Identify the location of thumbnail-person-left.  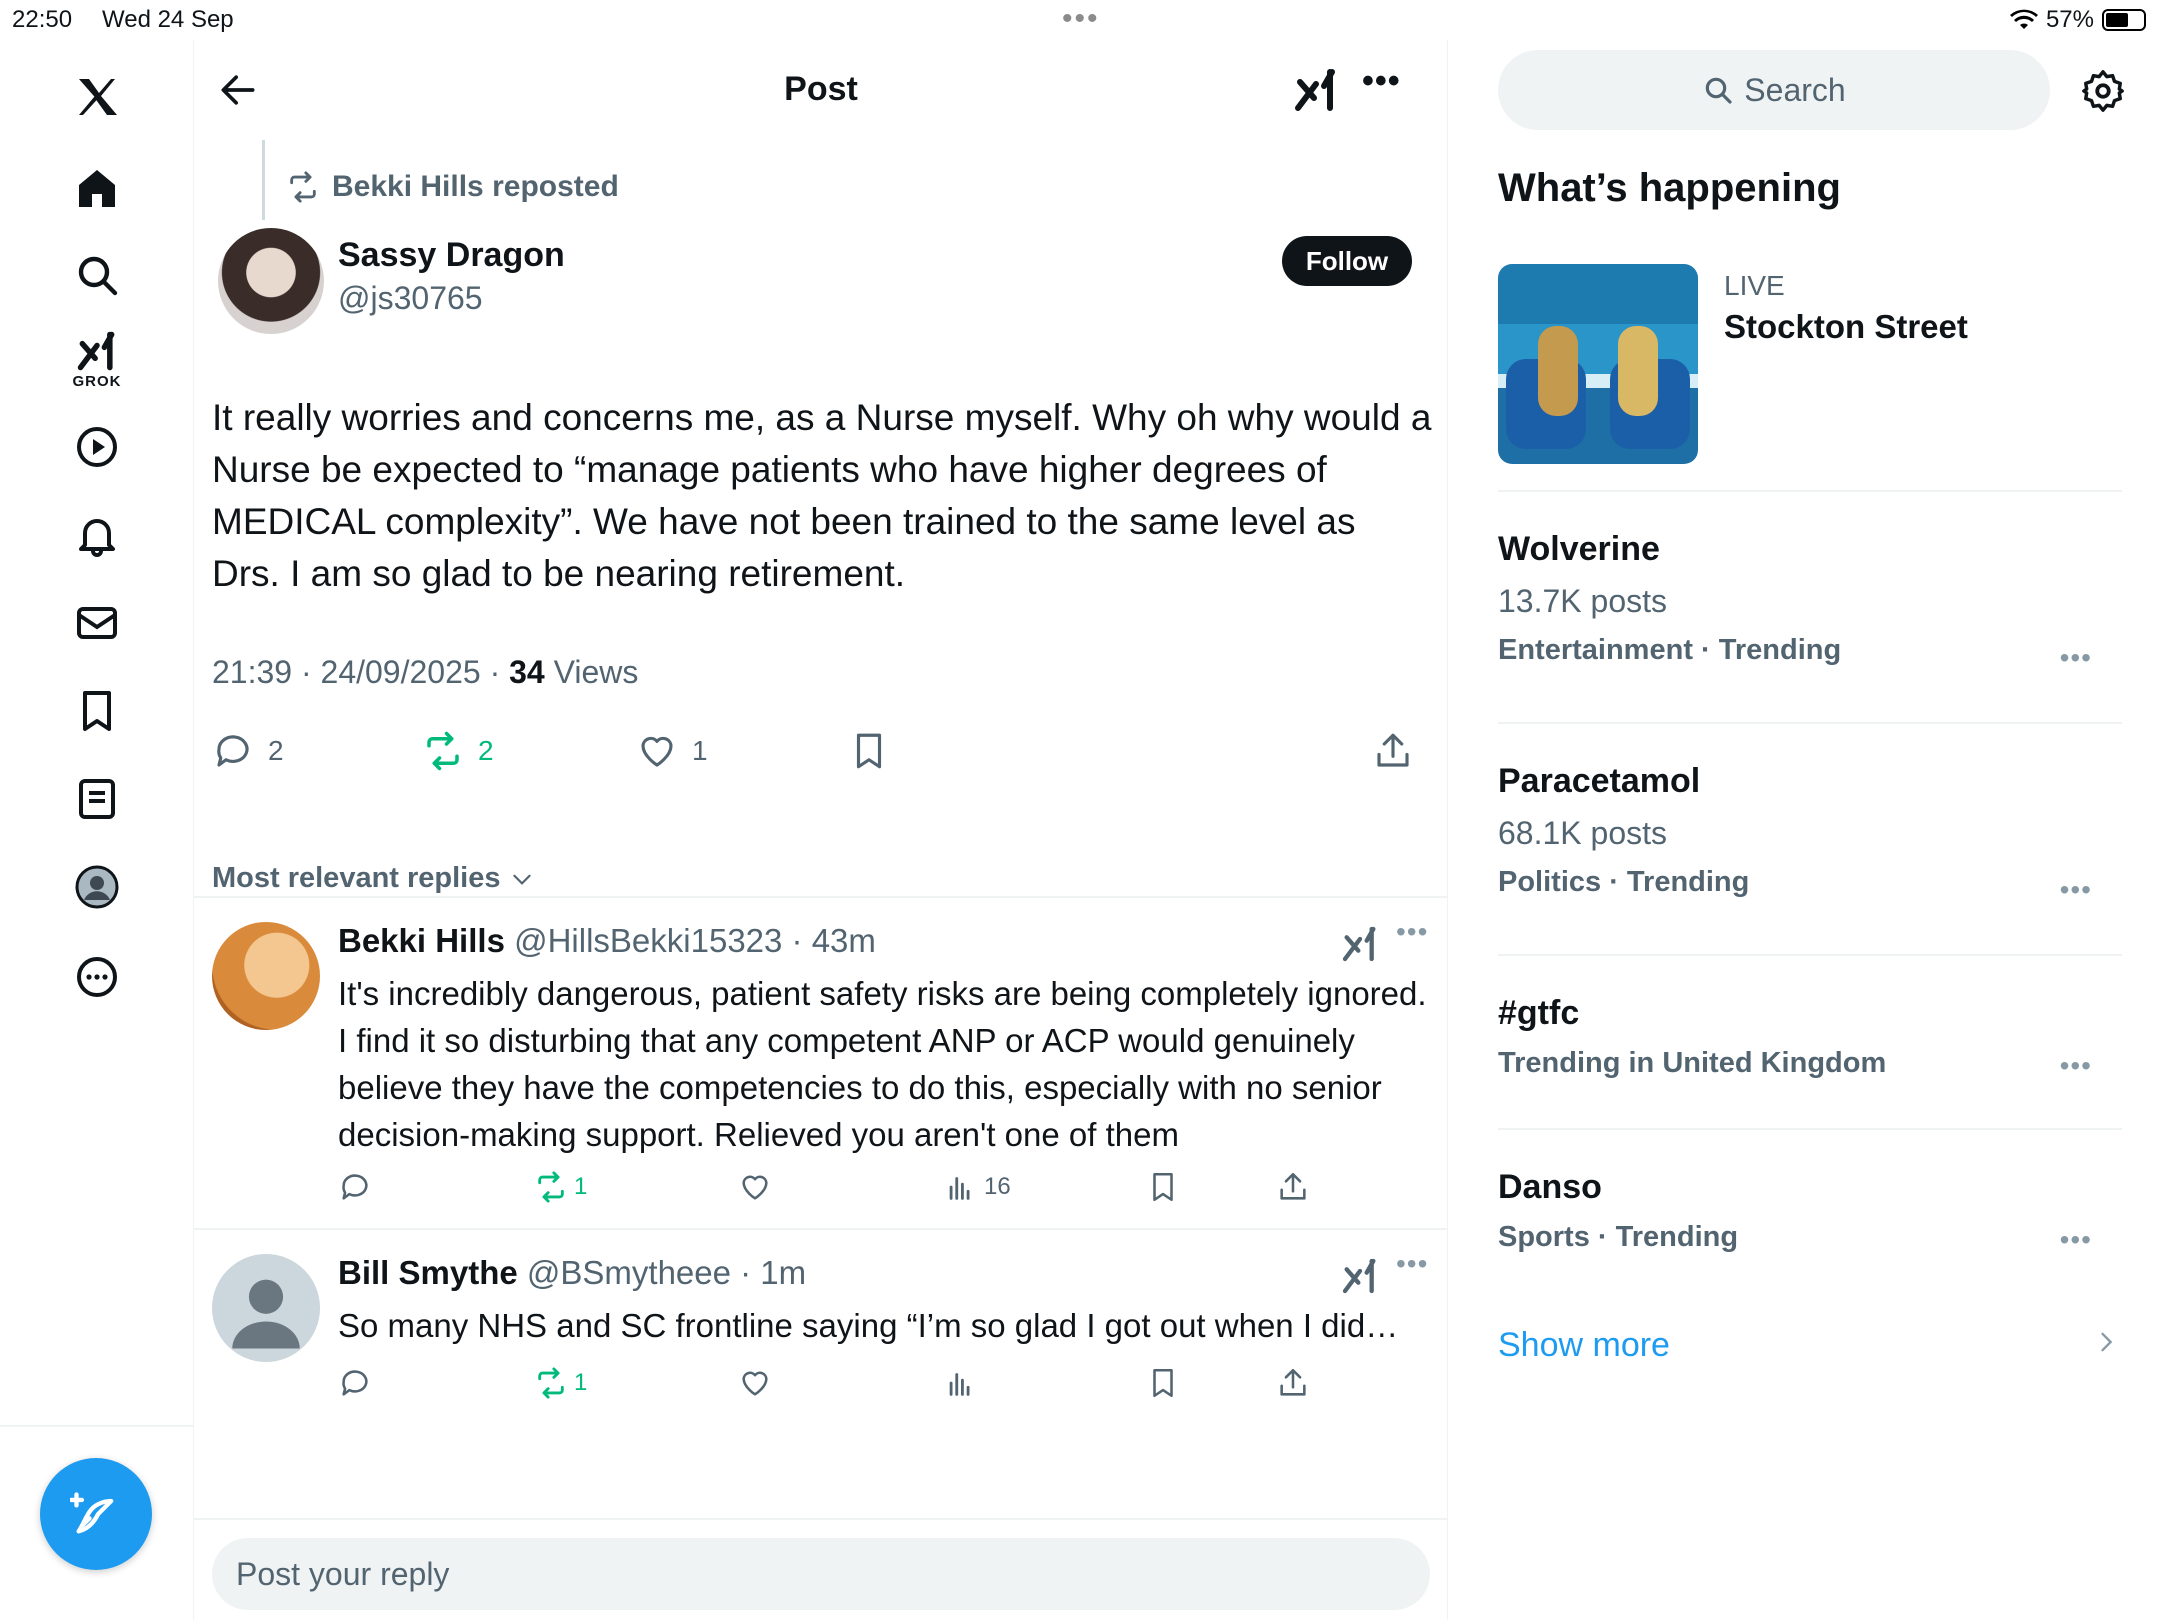
(1558, 371).